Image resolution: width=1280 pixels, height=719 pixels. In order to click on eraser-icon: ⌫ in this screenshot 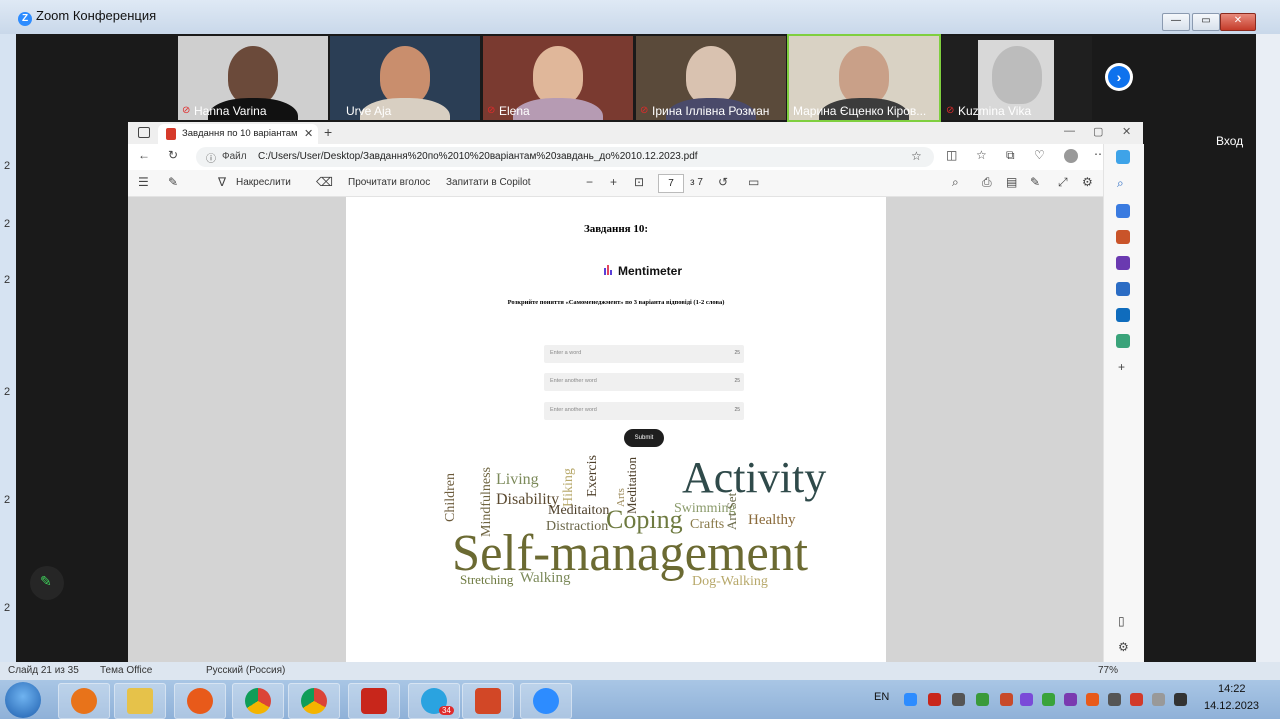, I will do `click(324, 182)`.